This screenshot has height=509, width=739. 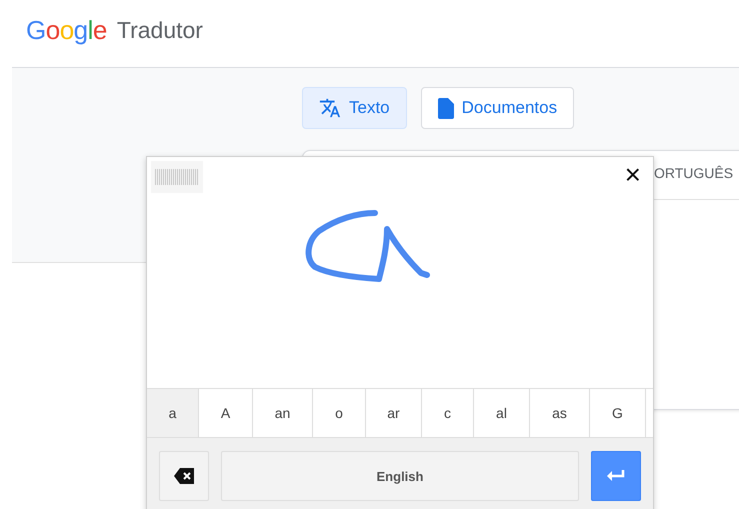 I want to click on close-button: ×, so click(x=632, y=175).